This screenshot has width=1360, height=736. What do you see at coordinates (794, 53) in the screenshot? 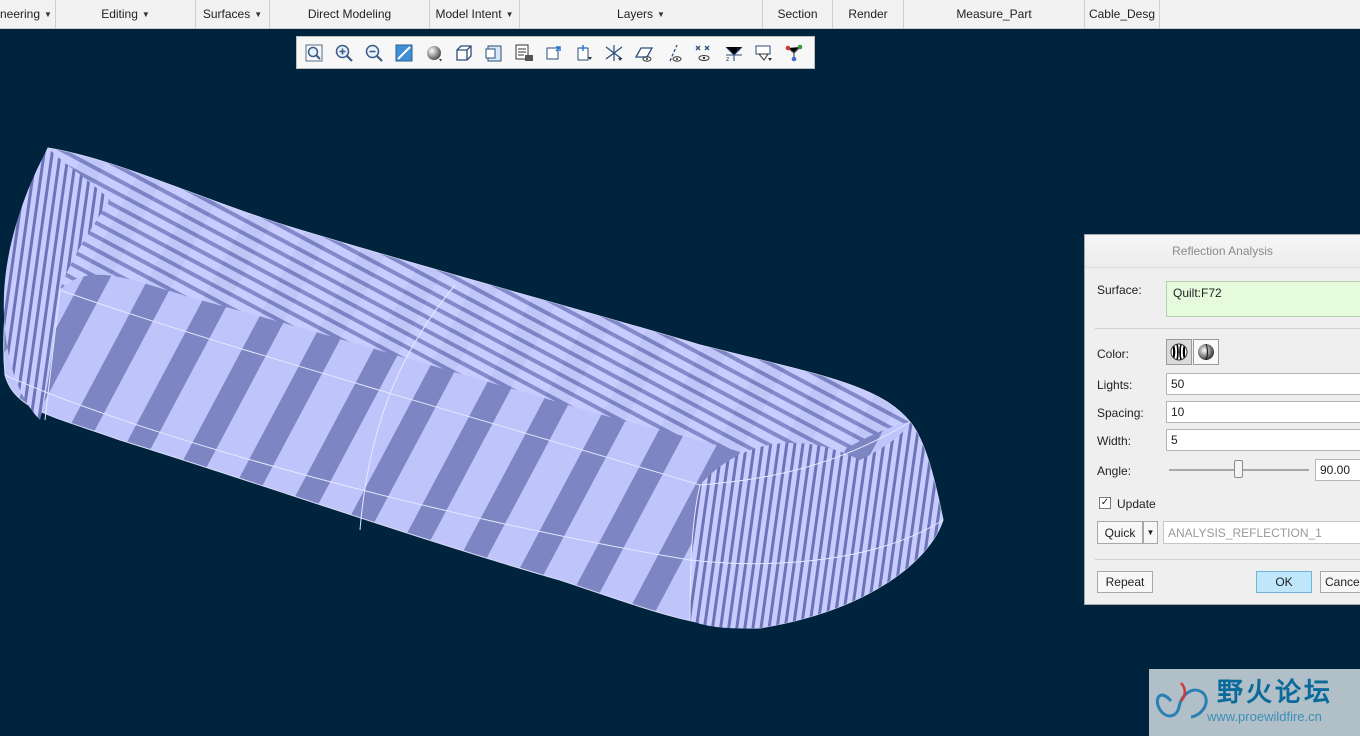
I see `network-icon` at bounding box center [794, 53].